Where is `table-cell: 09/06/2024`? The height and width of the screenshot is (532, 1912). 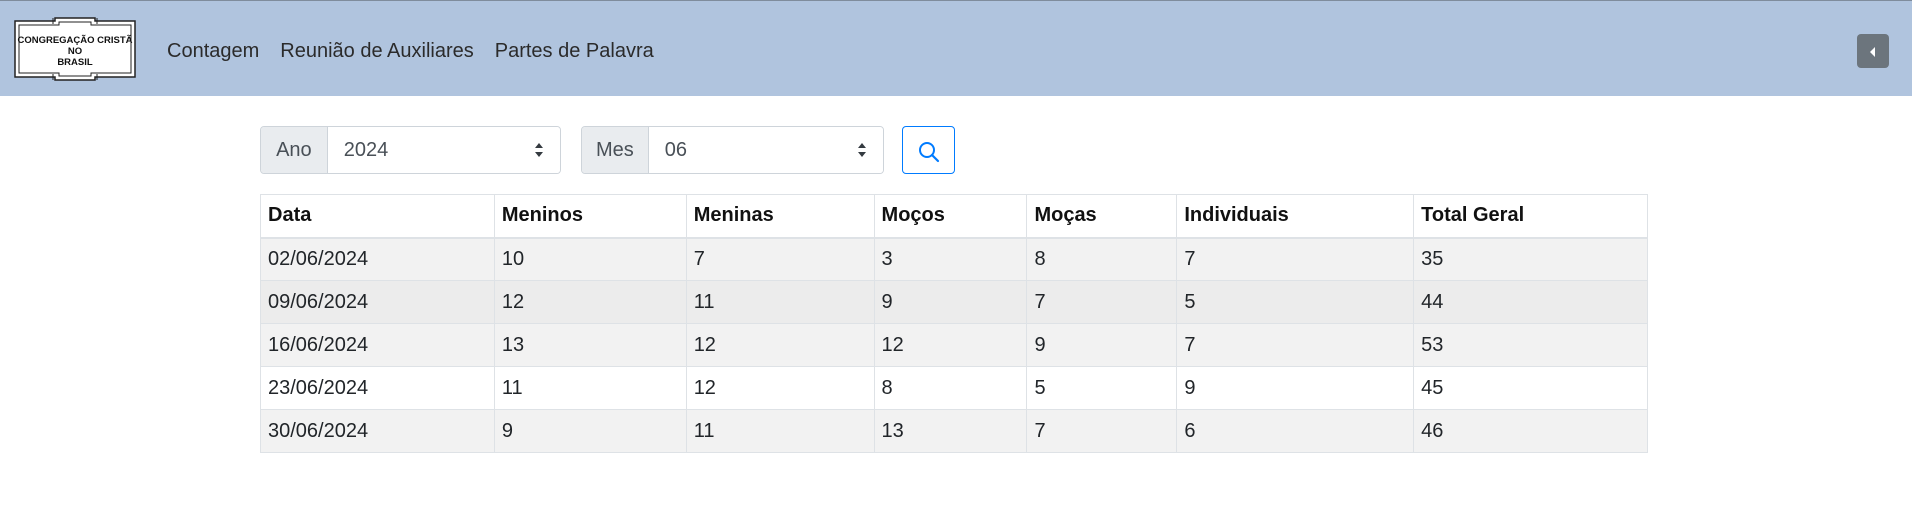
table-cell: 09/06/2024 is located at coordinates (377, 302).